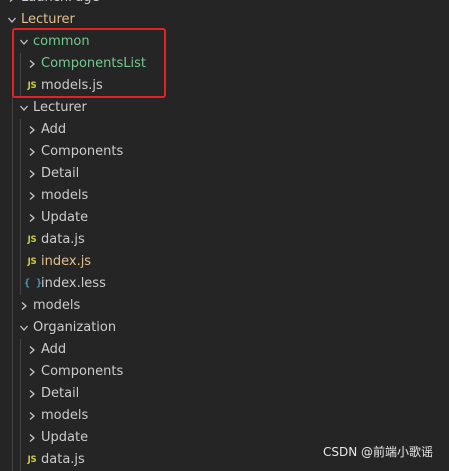  I want to click on tree-item-label: Organization, so click(75, 327).